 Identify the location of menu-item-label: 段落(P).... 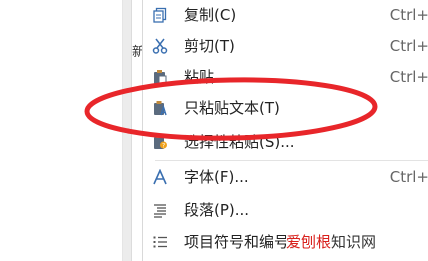
(217, 210).